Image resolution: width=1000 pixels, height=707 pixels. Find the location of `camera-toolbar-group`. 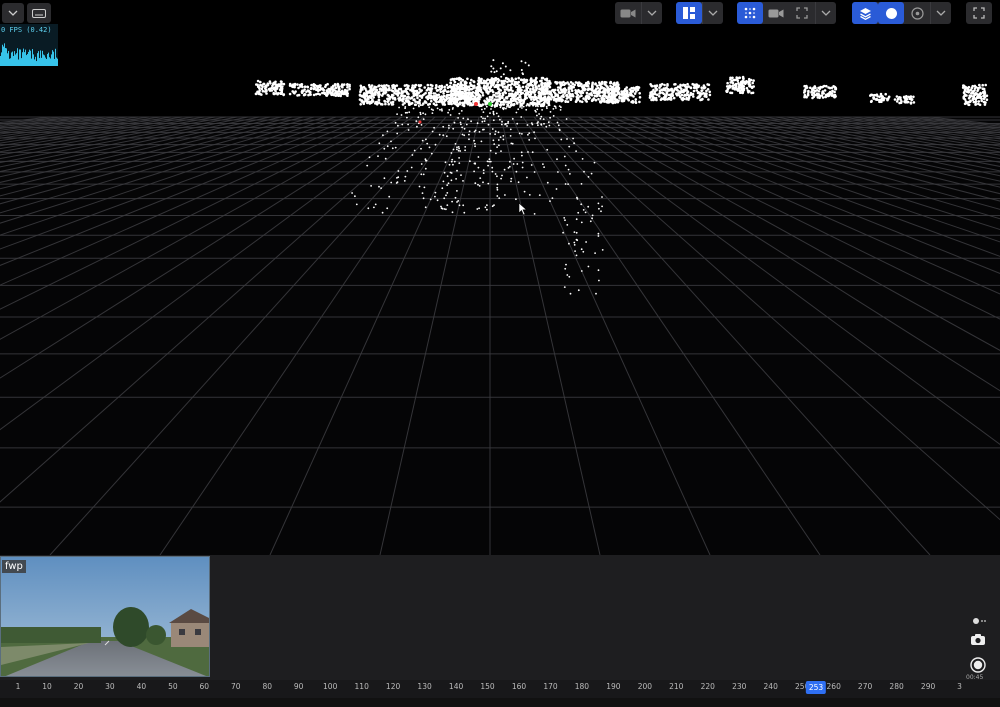

camera-toolbar-group is located at coordinates (638, 13).